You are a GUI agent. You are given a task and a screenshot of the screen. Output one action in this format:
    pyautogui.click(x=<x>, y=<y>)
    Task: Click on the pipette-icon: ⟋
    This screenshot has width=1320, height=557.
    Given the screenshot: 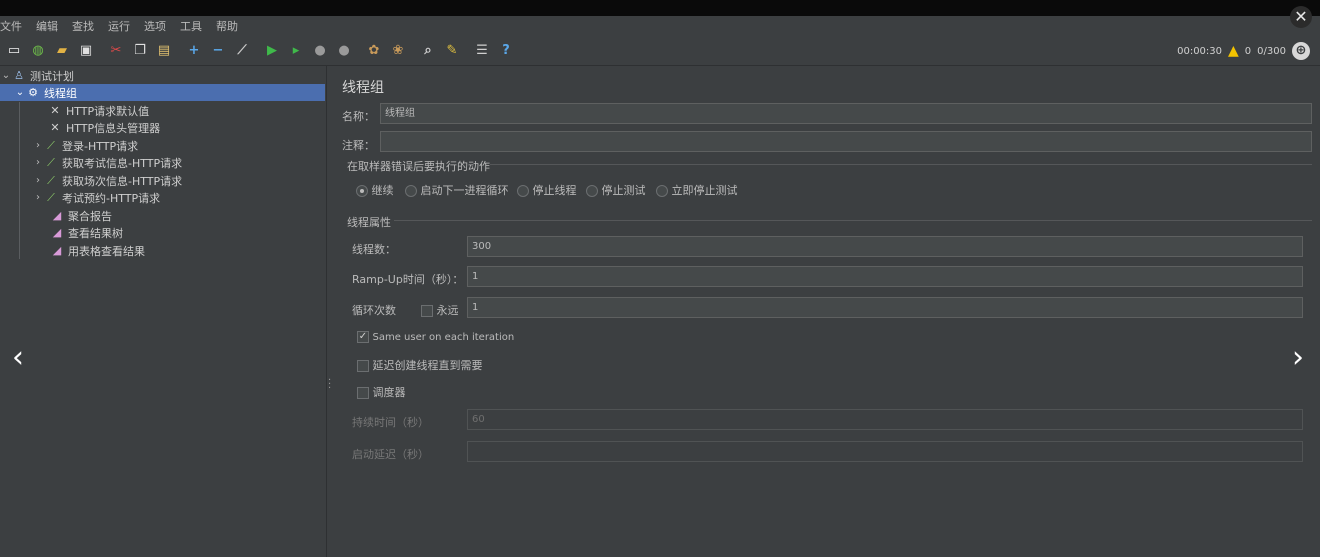 What is the action you would take?
    pyautogui.click(x=51, y=197)
    